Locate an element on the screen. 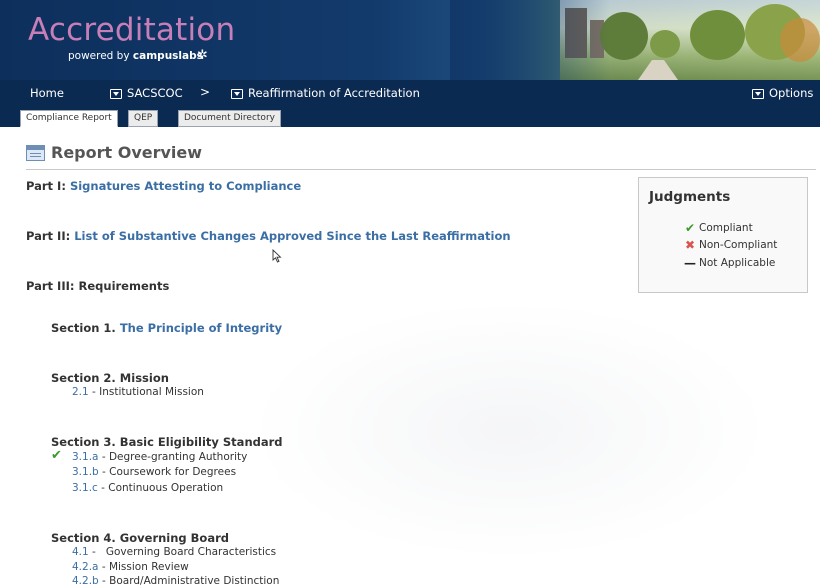 The width and height of the screenshot is (820, 588). standard-title: - Coursework for Degrees is located at coordinates (167, 472).